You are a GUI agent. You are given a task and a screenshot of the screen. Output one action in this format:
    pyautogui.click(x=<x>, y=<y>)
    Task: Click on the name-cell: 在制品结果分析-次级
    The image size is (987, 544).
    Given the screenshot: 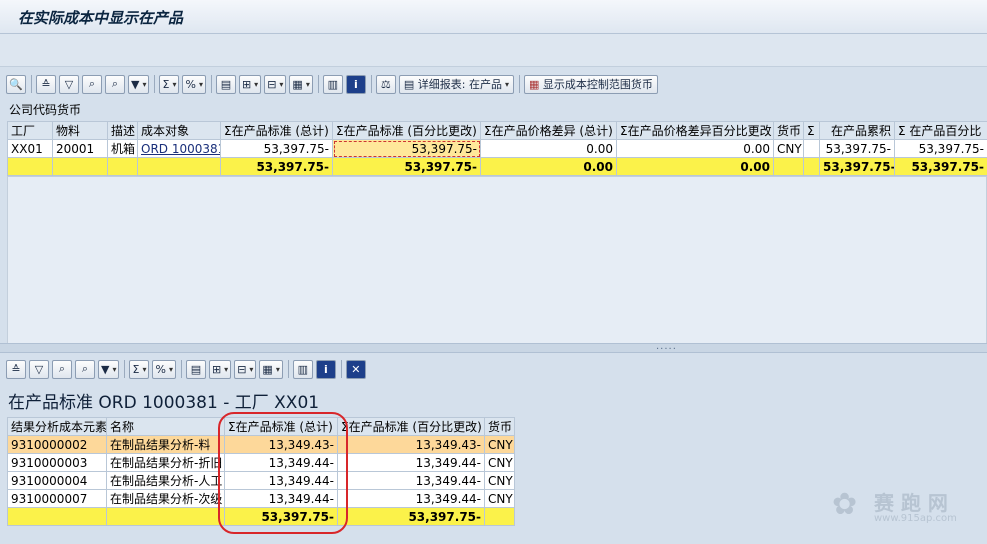 What is the action you would take?
    pyautogui.click(x=165, y=498)
    